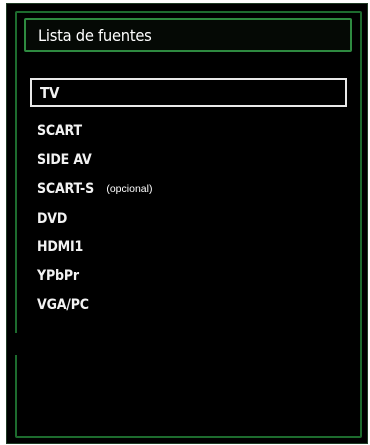 The image size is (370, 445). I want to click on source-item-tv: TV, so click(188, 92).